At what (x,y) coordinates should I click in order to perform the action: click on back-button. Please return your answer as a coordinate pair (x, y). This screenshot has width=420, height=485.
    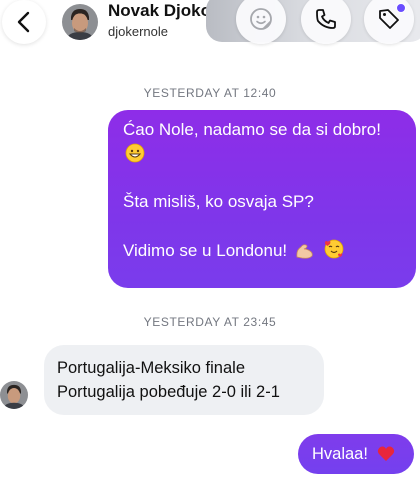
    Looking at the image, I should click on (24, 22).